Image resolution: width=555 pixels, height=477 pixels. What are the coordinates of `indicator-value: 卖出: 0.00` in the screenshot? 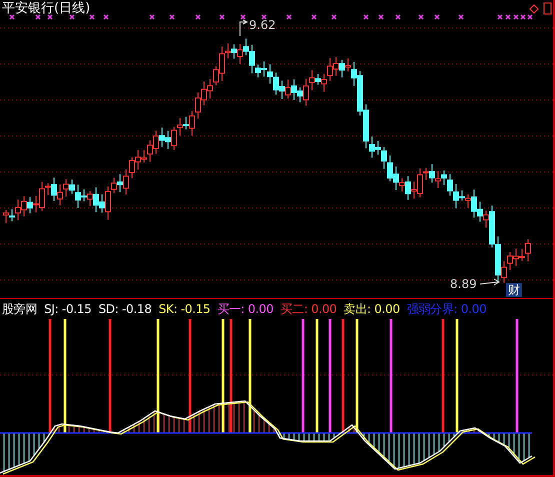 It's located at (372, 309).